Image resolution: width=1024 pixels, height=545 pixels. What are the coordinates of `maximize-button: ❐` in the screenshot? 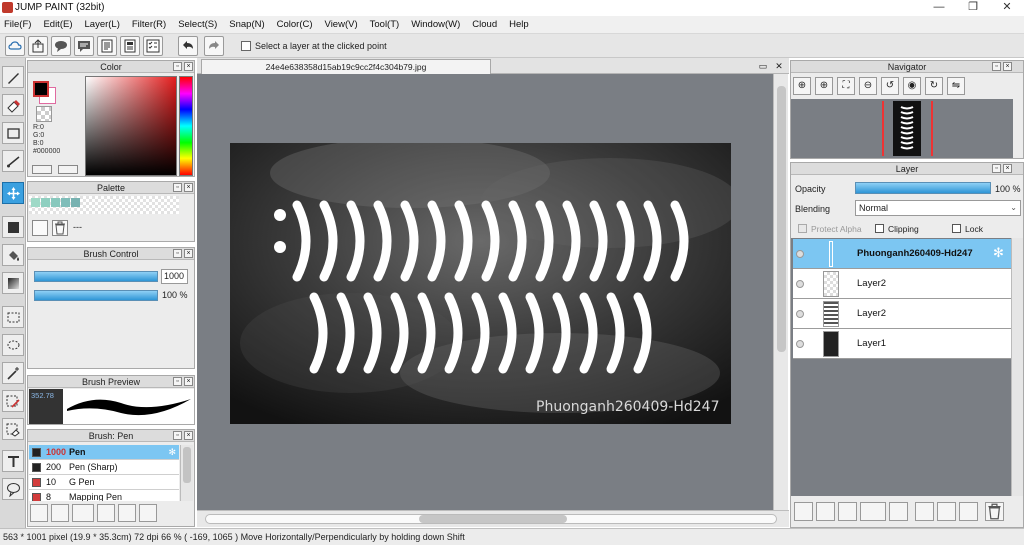 It's located at (973, 8).